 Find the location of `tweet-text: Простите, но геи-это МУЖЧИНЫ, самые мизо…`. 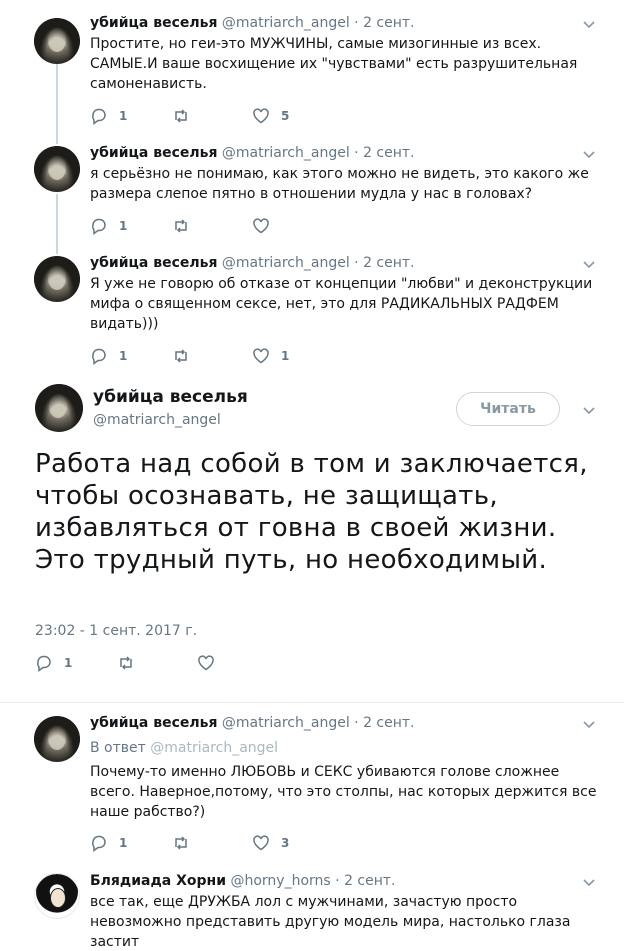

tweet-text: Простите, но геи-это МУЖЧИНЫ, самые мизо… is located at coordinates (334, 64).